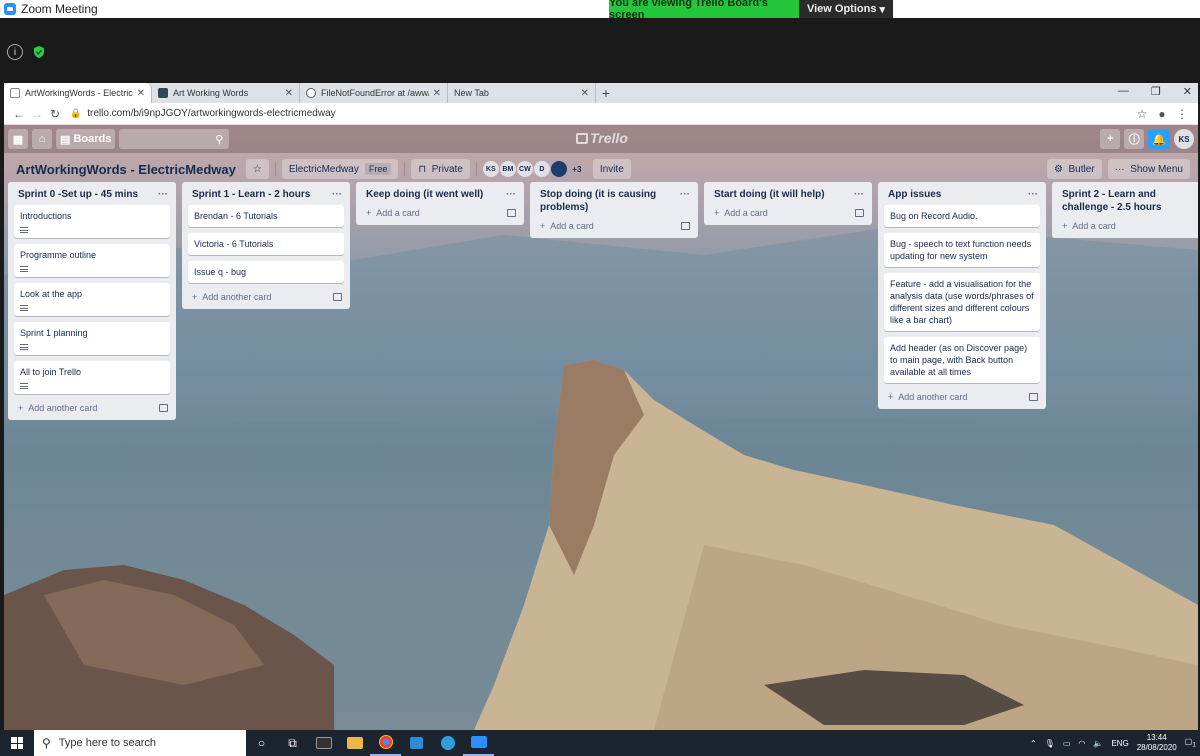 The image size is (1200, 756). I want to click on shield-icon, so click(39, 52).